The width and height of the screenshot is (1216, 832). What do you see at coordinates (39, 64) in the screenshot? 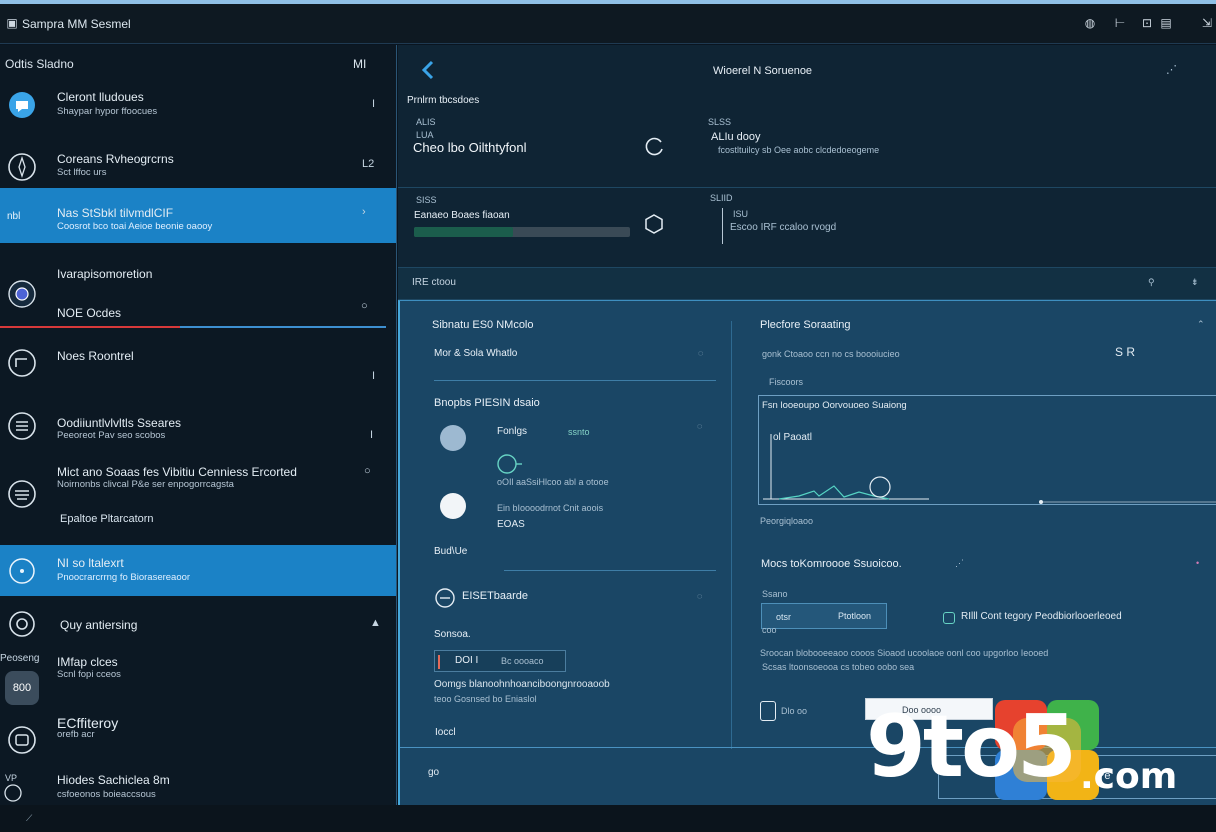
I see `sidebar-header-title: Odtis Sladno` at bounding box center [39, 64].